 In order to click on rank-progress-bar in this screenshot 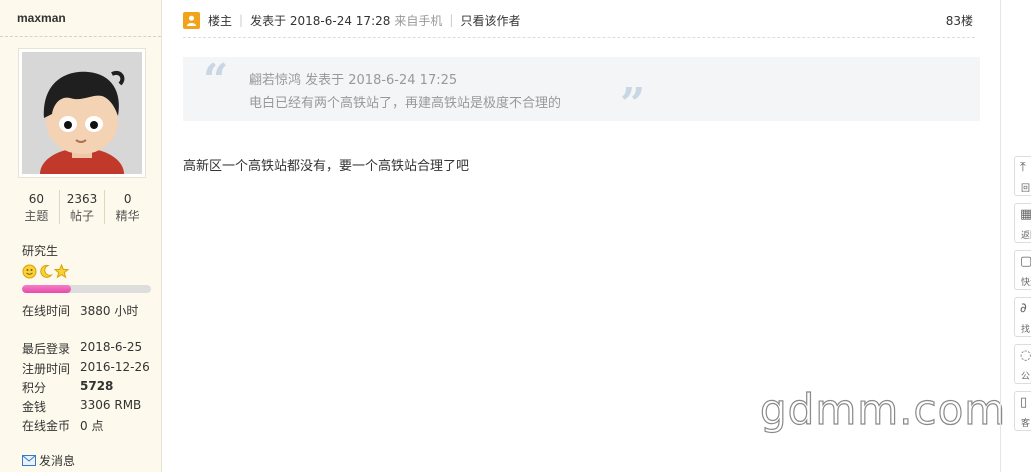, I will do `click(86, 289)`.